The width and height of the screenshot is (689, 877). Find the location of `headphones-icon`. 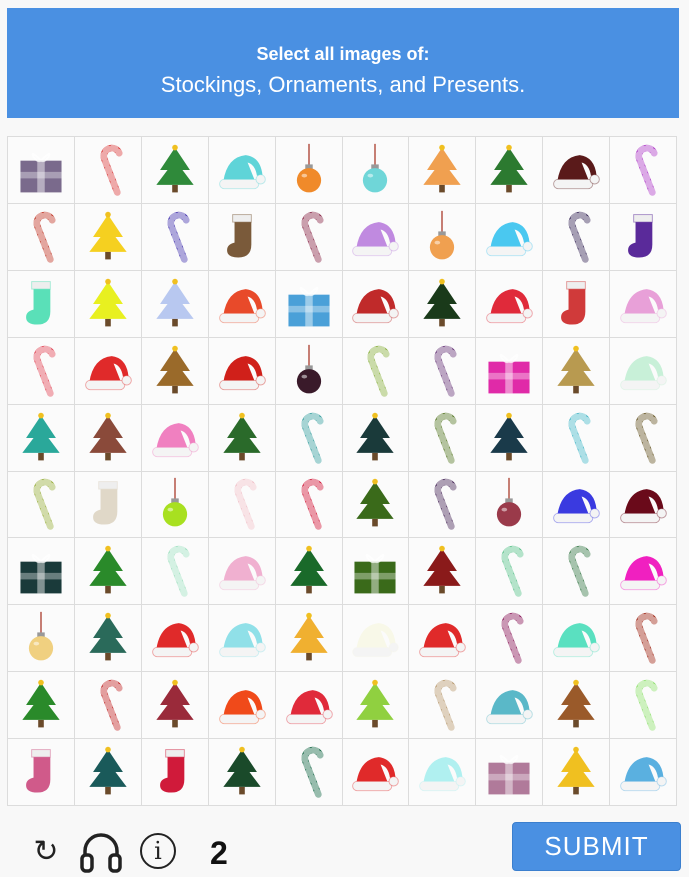

headphones-icon is located at coordinates (101, 852).